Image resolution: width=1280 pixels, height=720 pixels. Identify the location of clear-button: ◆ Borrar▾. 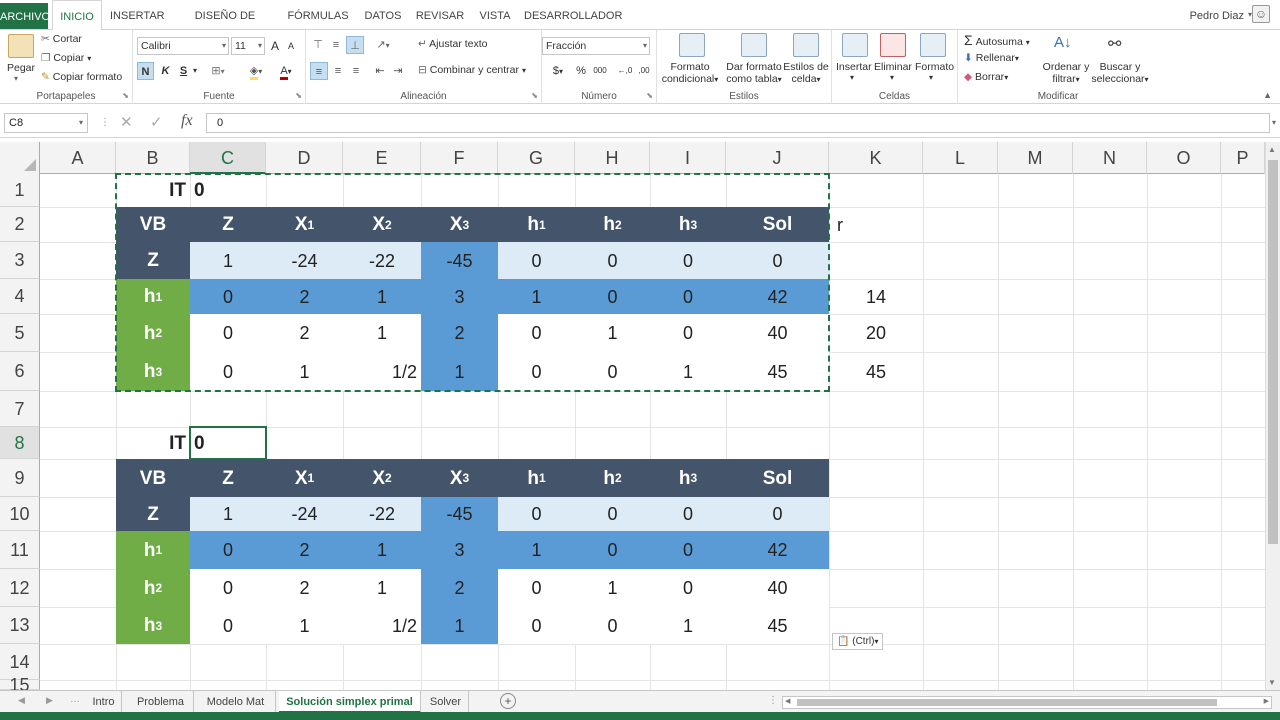
(986, 77).